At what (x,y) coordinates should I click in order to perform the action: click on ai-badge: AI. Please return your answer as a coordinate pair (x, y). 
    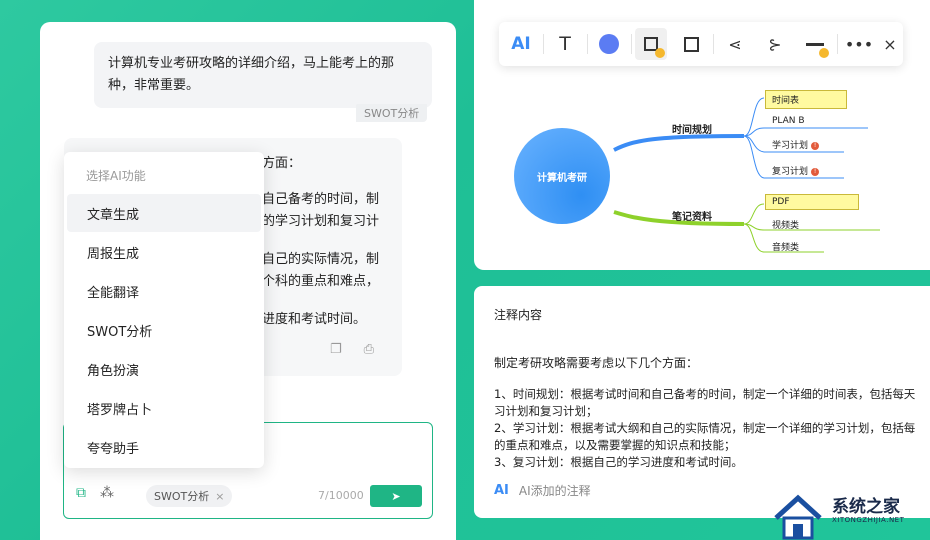
    Looking at the image, I should click on (501, 490).